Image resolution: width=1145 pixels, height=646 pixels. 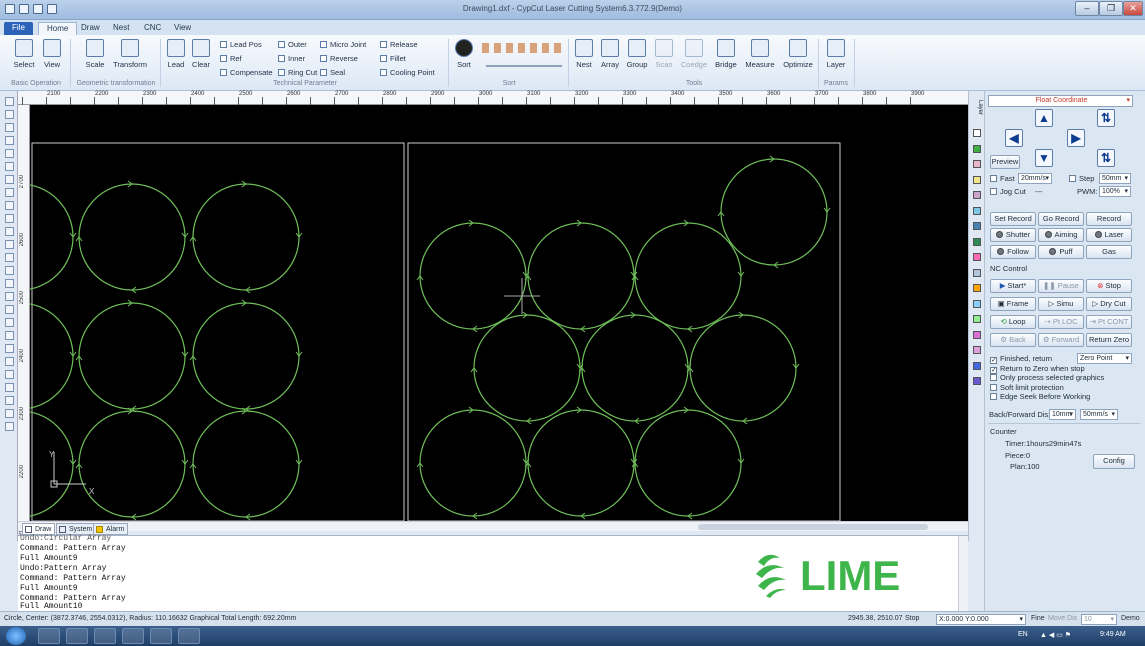 I want to click on clear-button: Clear, so click(x=201, y=54).